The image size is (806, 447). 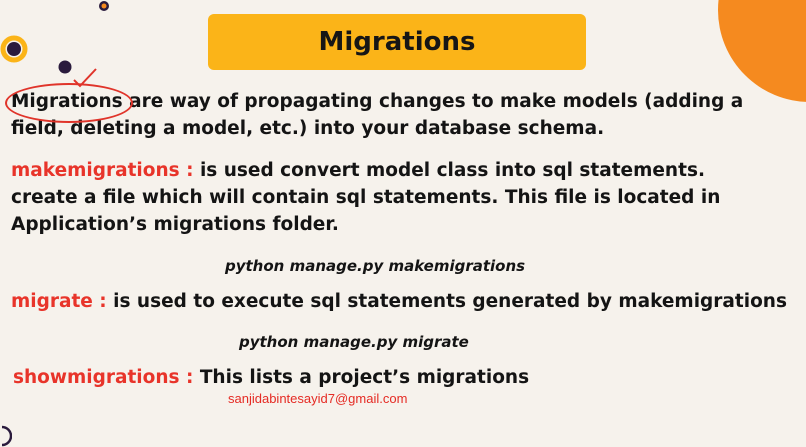 I want to click on migrate-term: migrate :, so click(x=62, y=301).